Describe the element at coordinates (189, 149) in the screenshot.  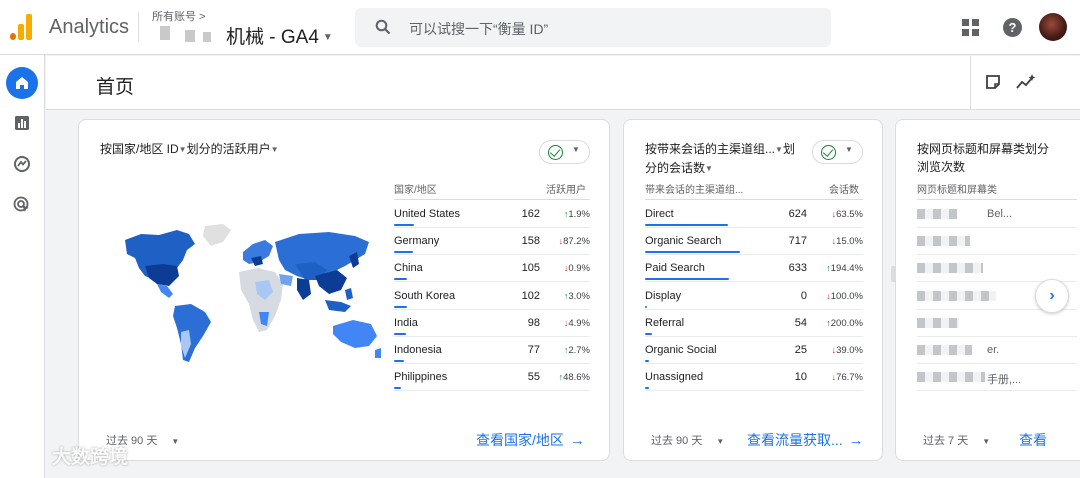
I see `card-title: 按国家/地区 ID▼划分的活跃用户▼` at that location.